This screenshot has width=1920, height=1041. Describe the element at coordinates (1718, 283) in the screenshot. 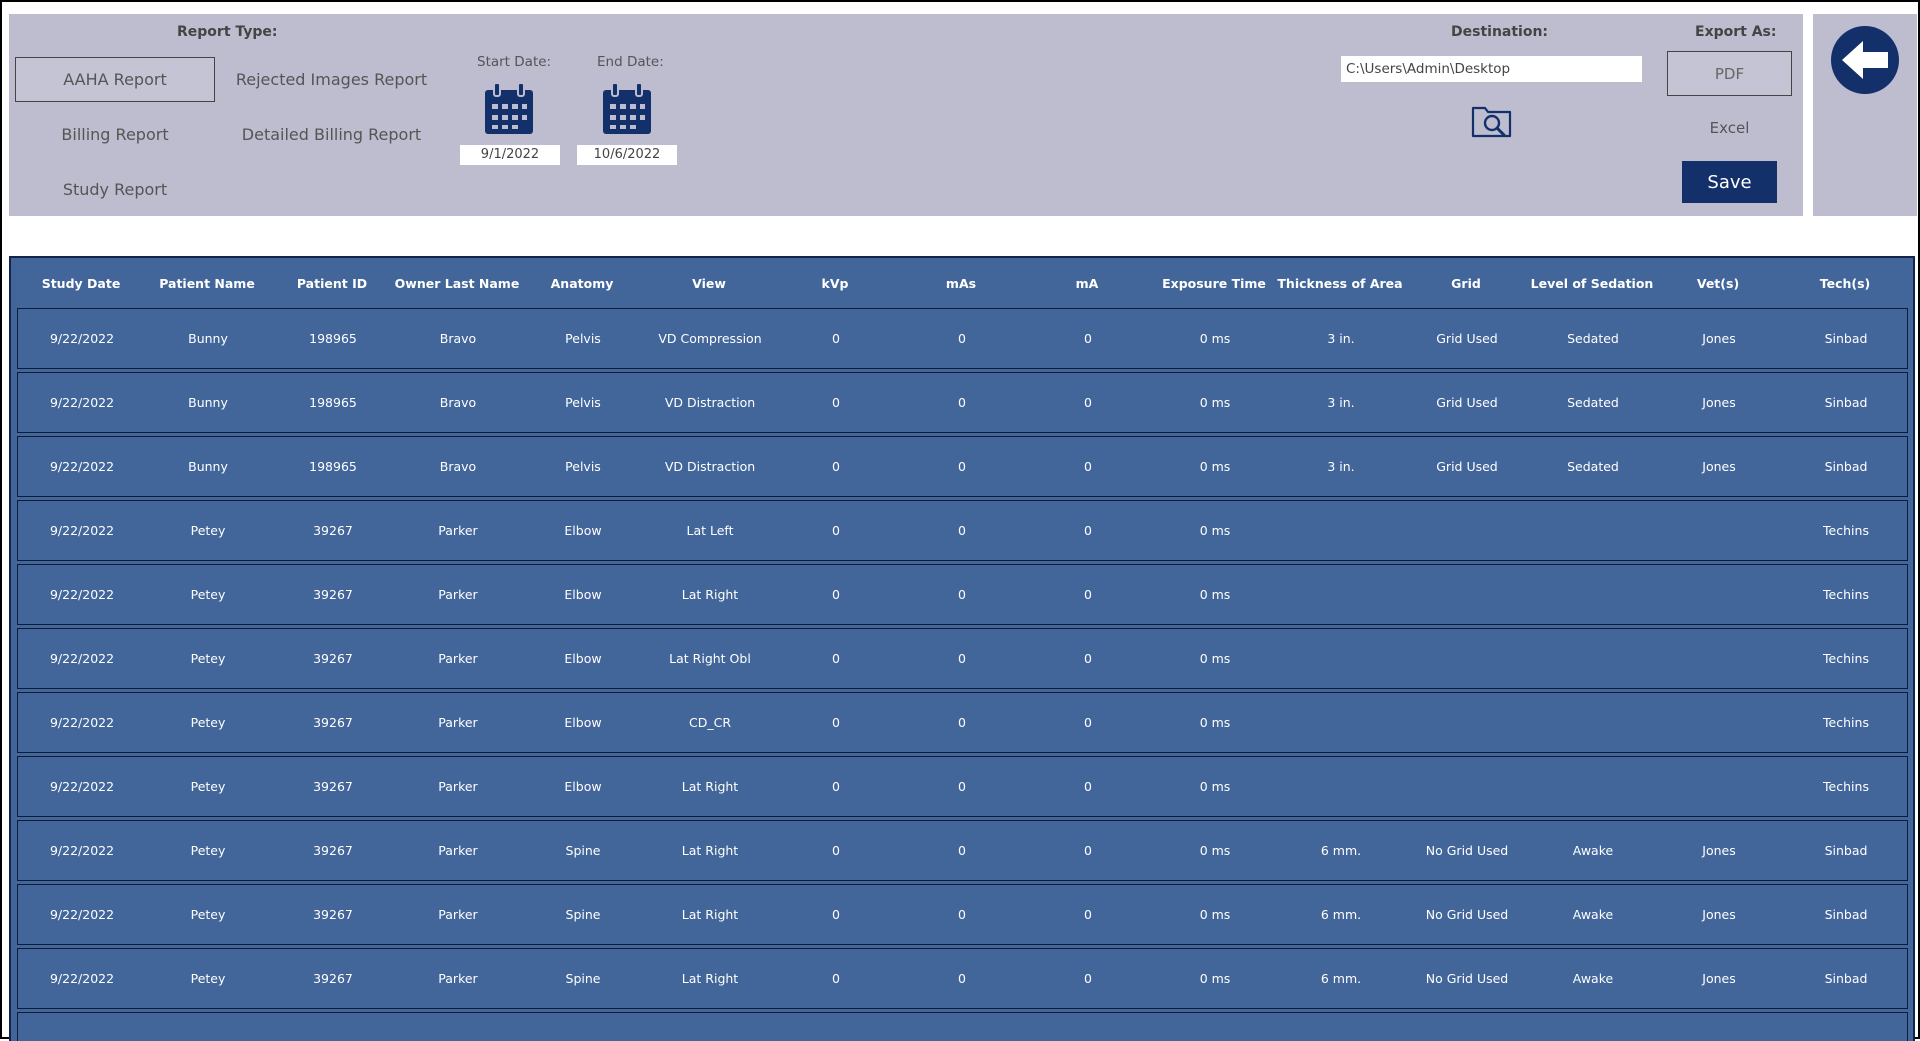

I see `column-header: Vet(s)` at that location.